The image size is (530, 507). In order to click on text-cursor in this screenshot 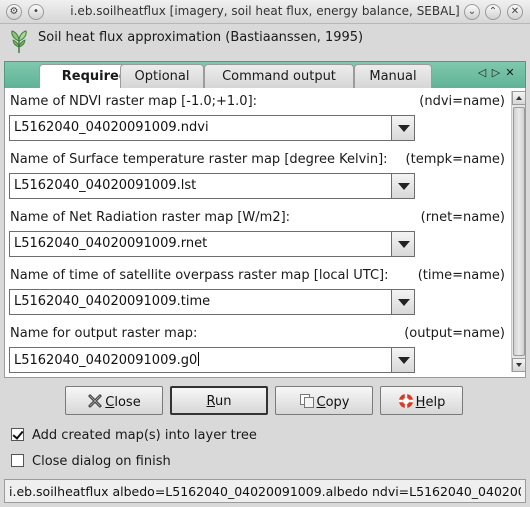, I will do `click(199, 359)`.